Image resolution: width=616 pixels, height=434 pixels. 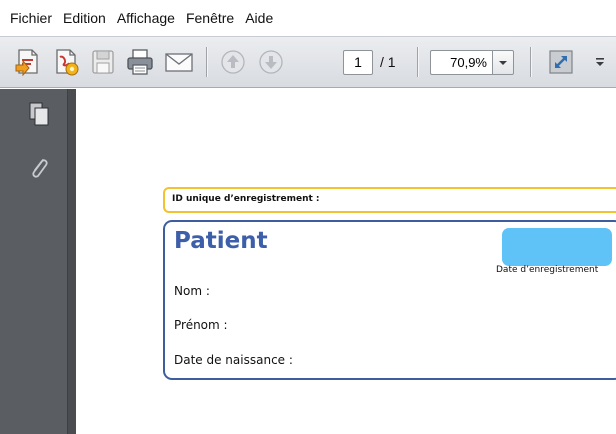 What do you see at coordinates (179, 62) in the screenshot?
I see `email-icon` at bounding box center [179, 62].